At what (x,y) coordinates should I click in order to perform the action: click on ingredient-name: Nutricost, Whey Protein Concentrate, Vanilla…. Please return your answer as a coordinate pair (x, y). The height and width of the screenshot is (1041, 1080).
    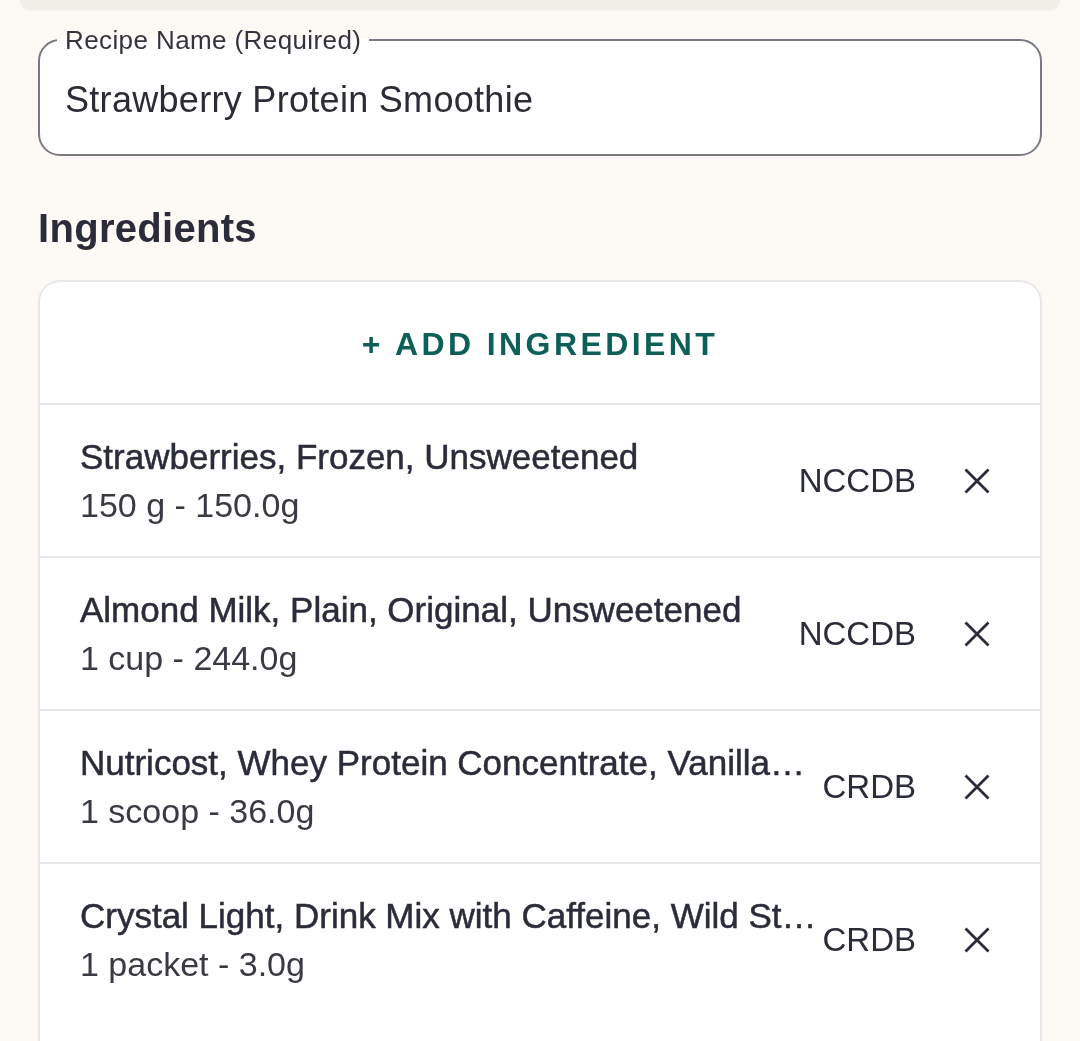
    Looking at the image, I should click on (443, 762).